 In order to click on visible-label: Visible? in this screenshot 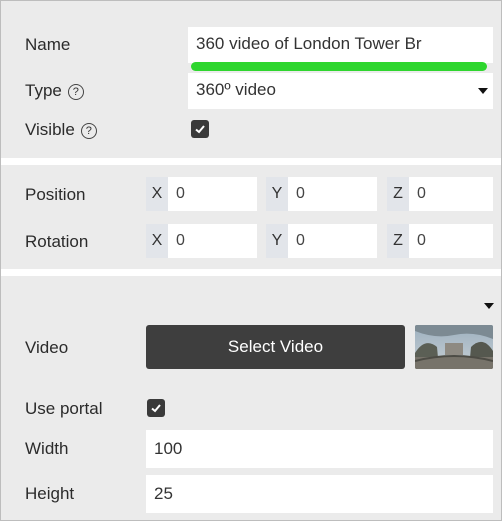, I will do `click(61, 130)`.